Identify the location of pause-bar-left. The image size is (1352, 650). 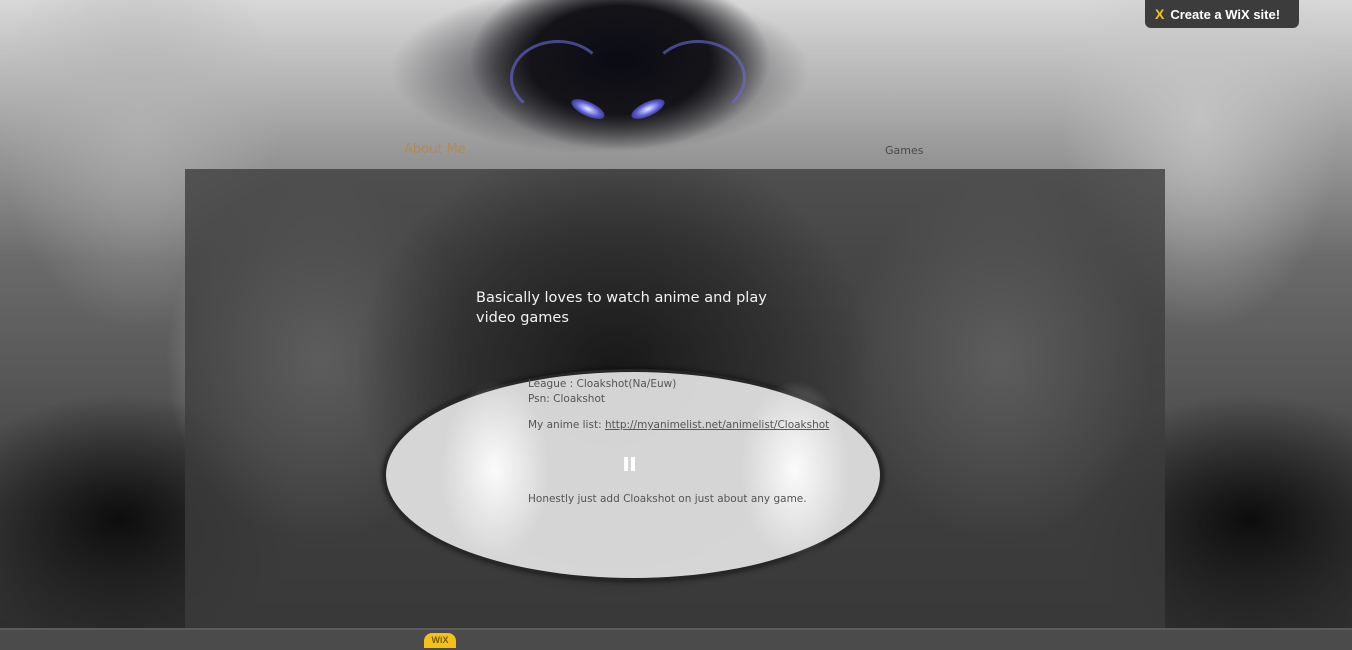
(626, 464).